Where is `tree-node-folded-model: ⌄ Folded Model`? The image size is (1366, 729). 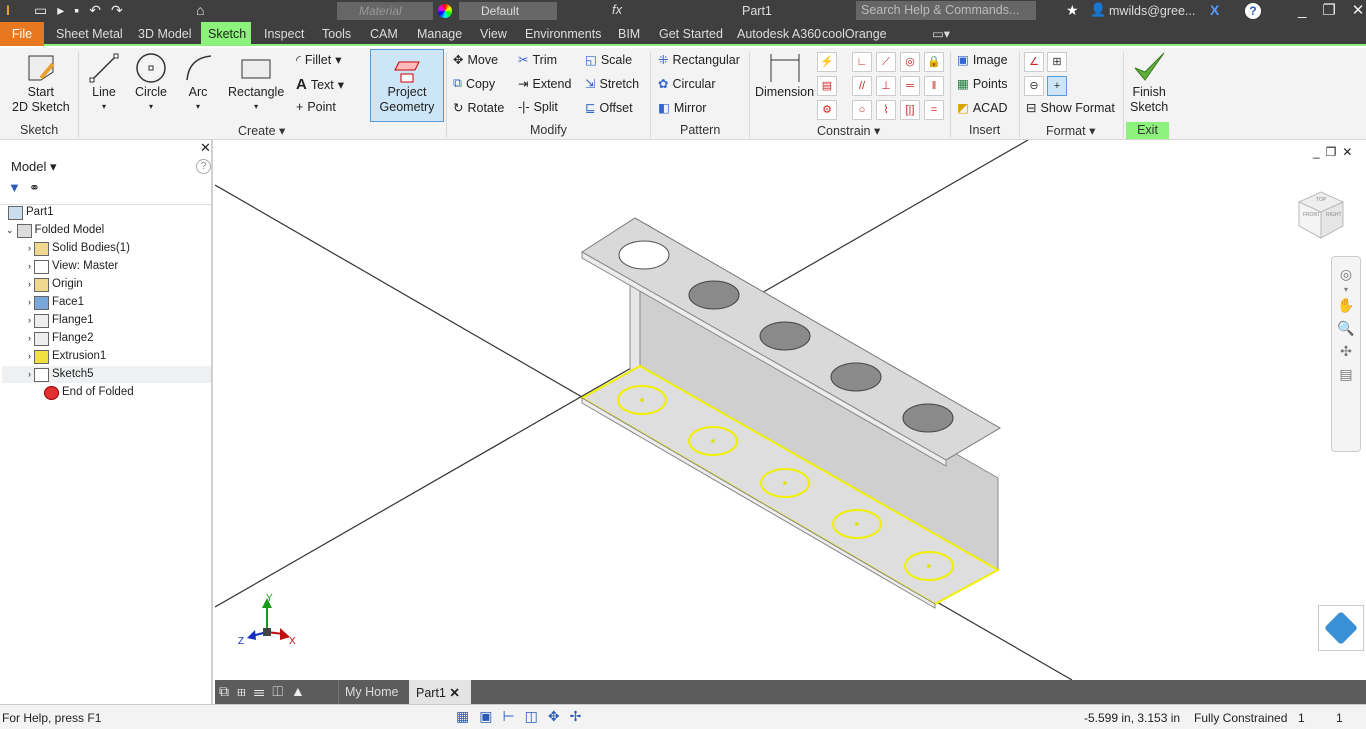
tree-node-folded-model: ⌄ Folded Model is located at coordinates (55, 230).